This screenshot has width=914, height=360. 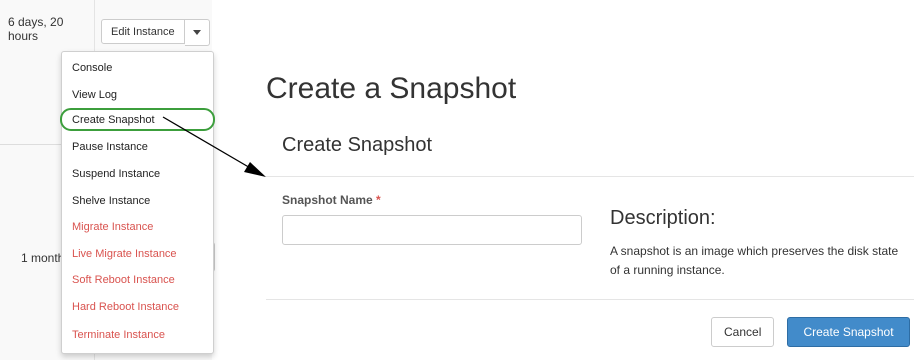 I want to click on snapshot-name-label: Snapshot Name *, so click(x=331, y=200).